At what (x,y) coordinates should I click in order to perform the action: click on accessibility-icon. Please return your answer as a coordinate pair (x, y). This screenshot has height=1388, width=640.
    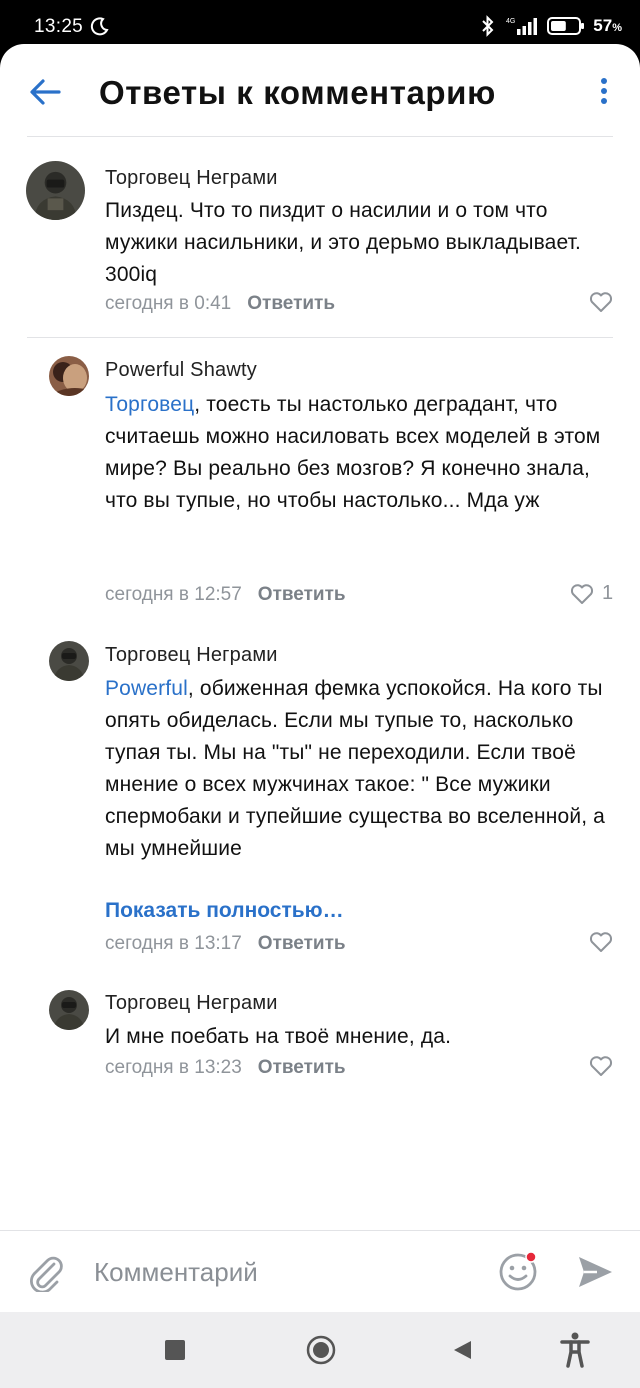
    Looking at the image, I should click on (575, 1350).